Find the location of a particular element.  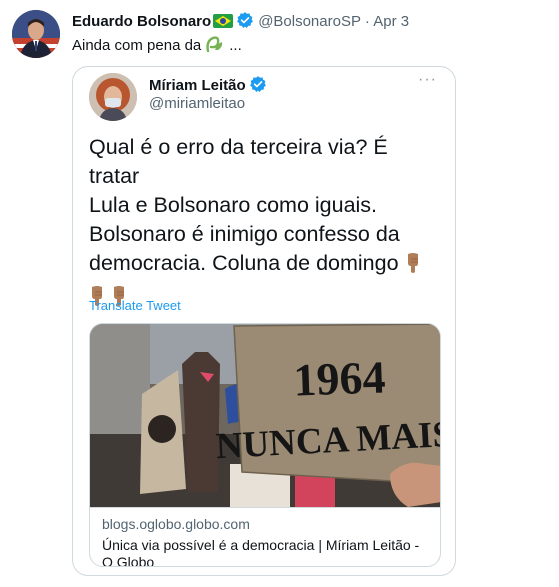

pointing-down-hand-icon is located at coordinates (413, 267).